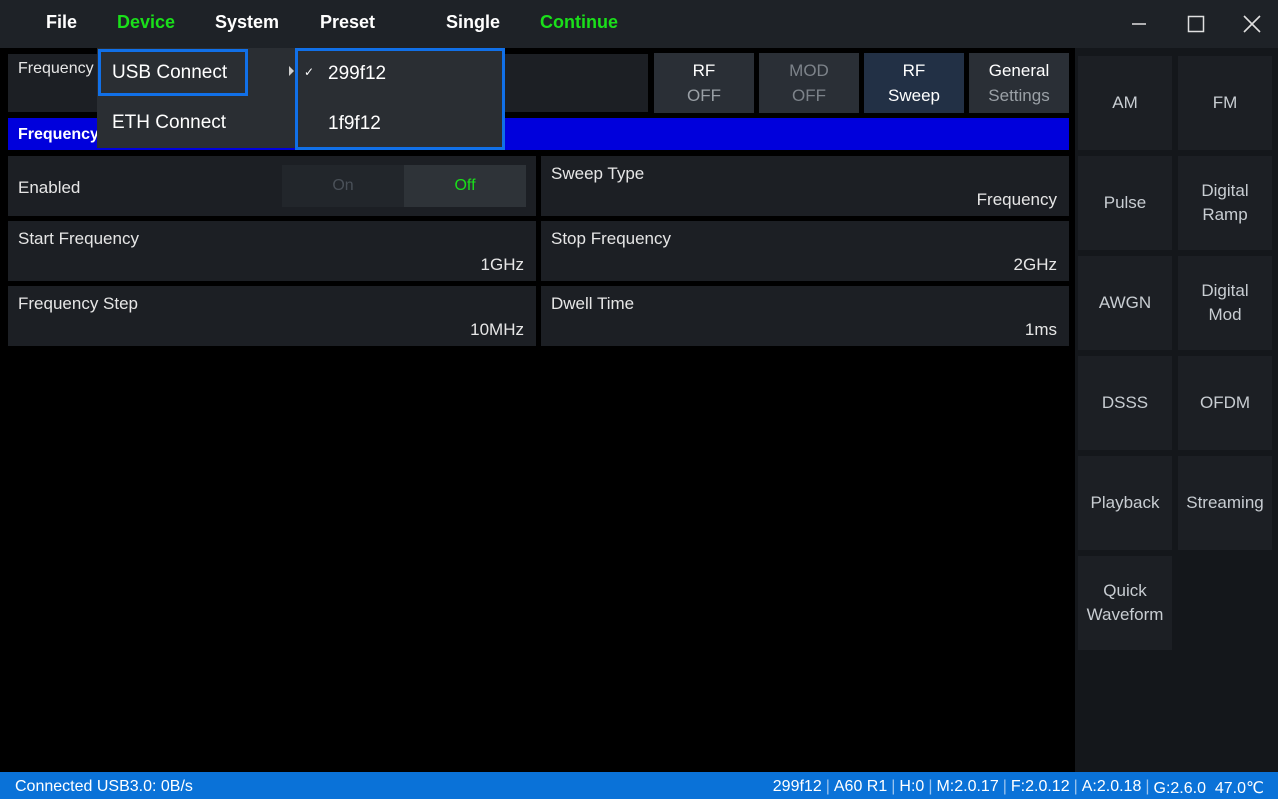 Image resolution: width=1278 pixels, height=799 pixels. Describe the element at coordinates (473, 22) in the screenshot. I see `menu-single: Single` at that location.